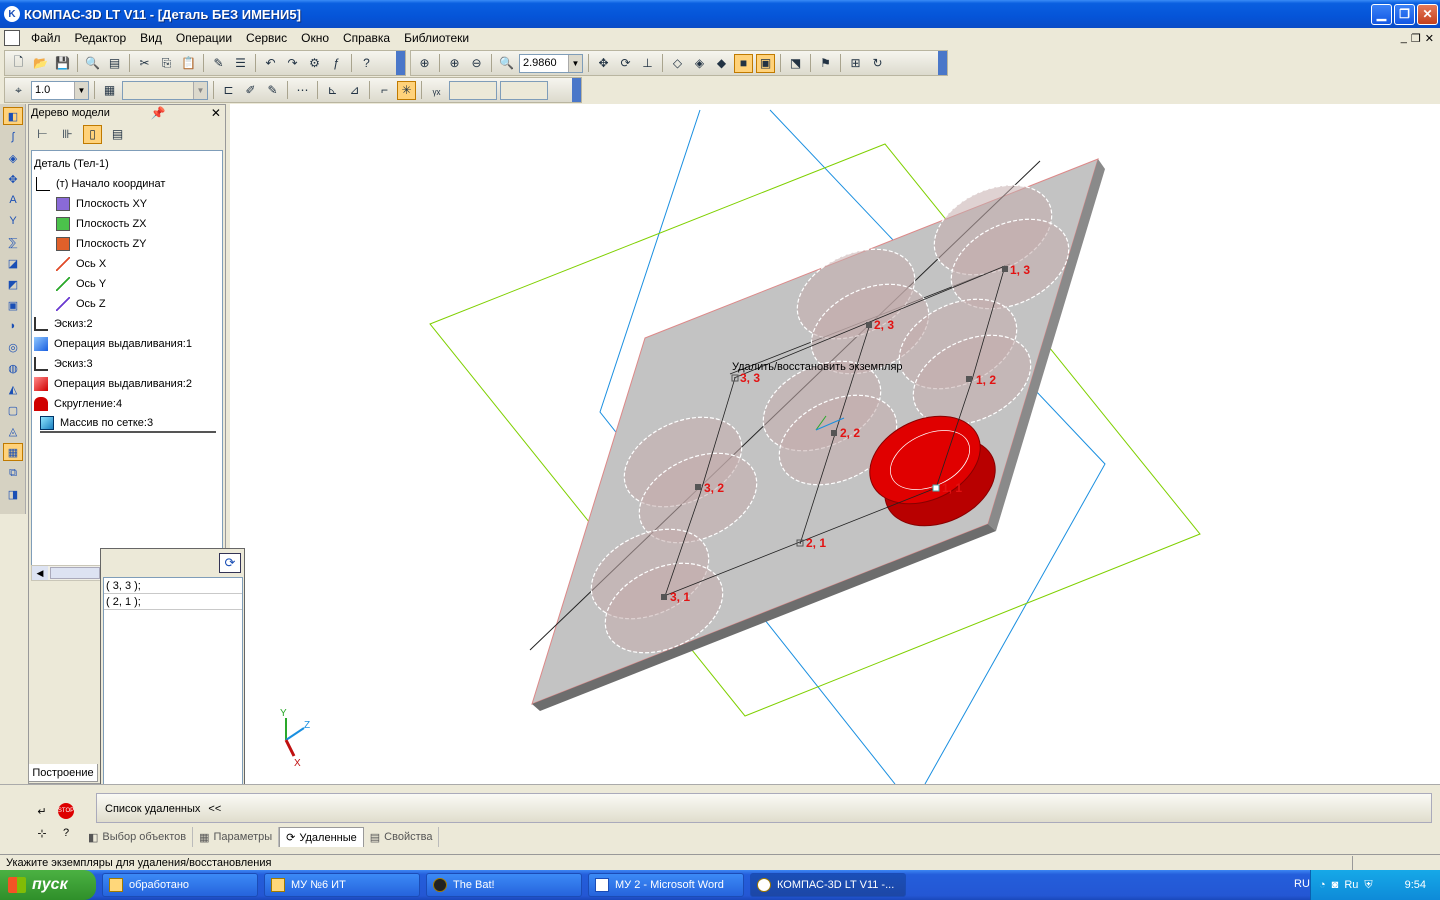 The image size is (1440, 900). Describe the element at coordinates (204, 38) in the screenshot. I see `menu-operations: Операции` at that location.